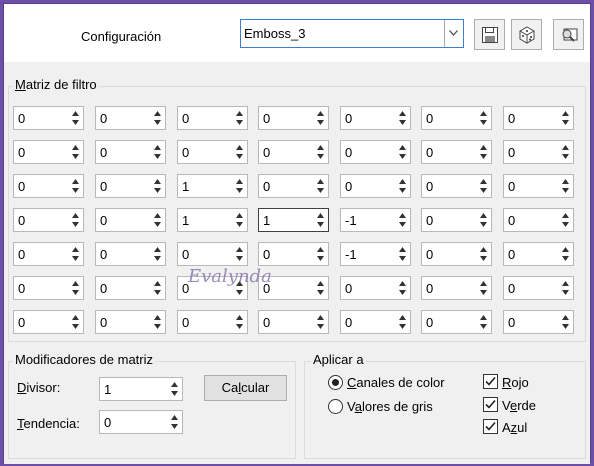 This screenshot has width=594, height=466. Describe the element at coordinates (212, 152) in the screenshot. I see `matrix-cell-r2-c3: 0` at that location.